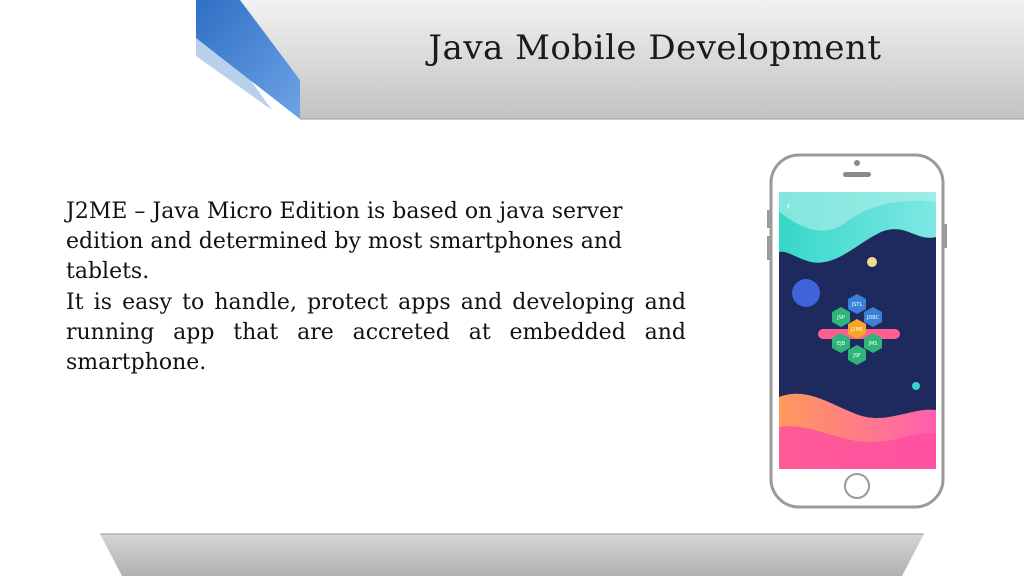 Image resolution: width=1024 pixels, height=576 pixels. I want to click on hex-label: JSTL, so click(857, 305).